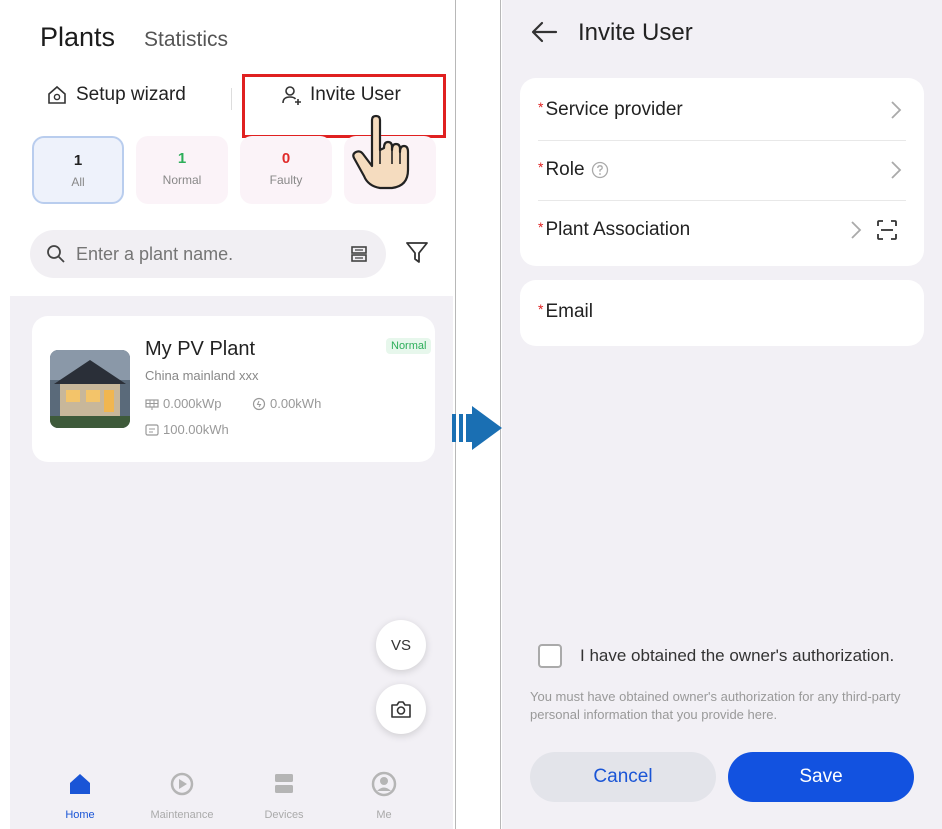 This screenshot has width=942, height=829. I want to click on back-arrow-icon, so click(544, 32).